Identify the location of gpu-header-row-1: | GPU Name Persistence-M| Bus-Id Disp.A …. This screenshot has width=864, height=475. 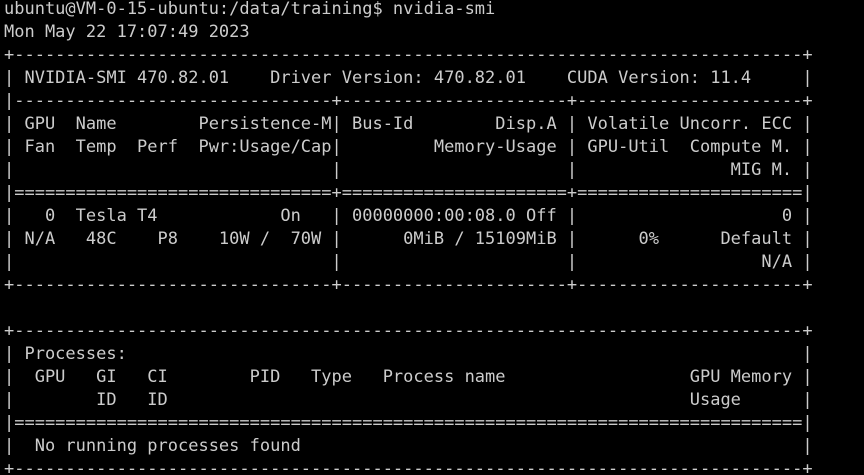
(408, 124).